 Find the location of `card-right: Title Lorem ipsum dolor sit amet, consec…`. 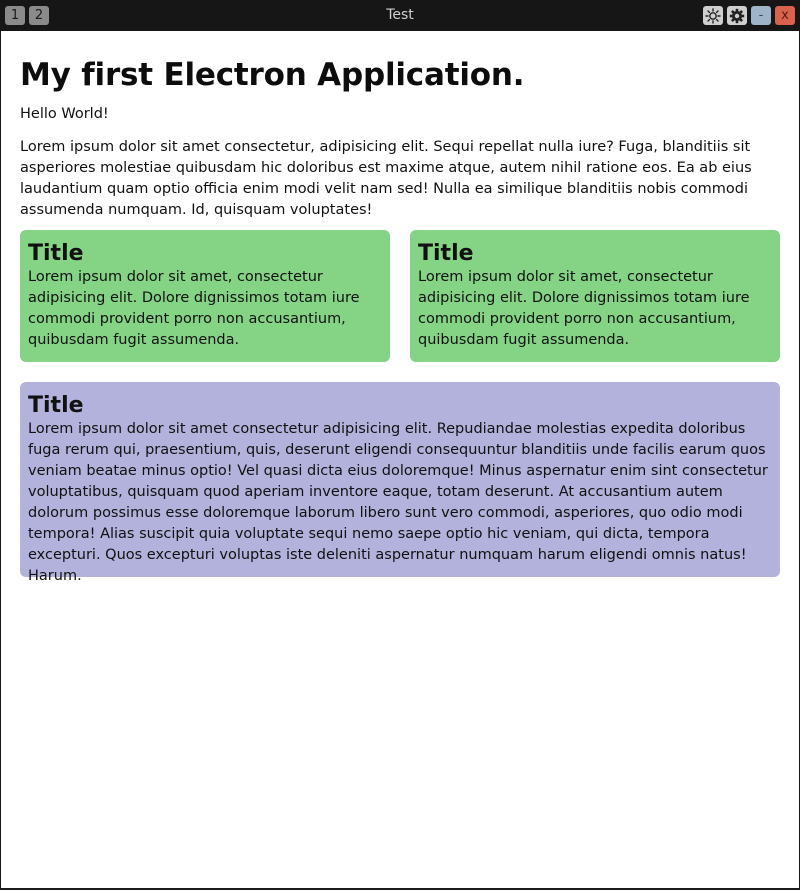

card-right: Title Lorem ipsum dolor sit amet, consec… is located at coordinates (595, 296).